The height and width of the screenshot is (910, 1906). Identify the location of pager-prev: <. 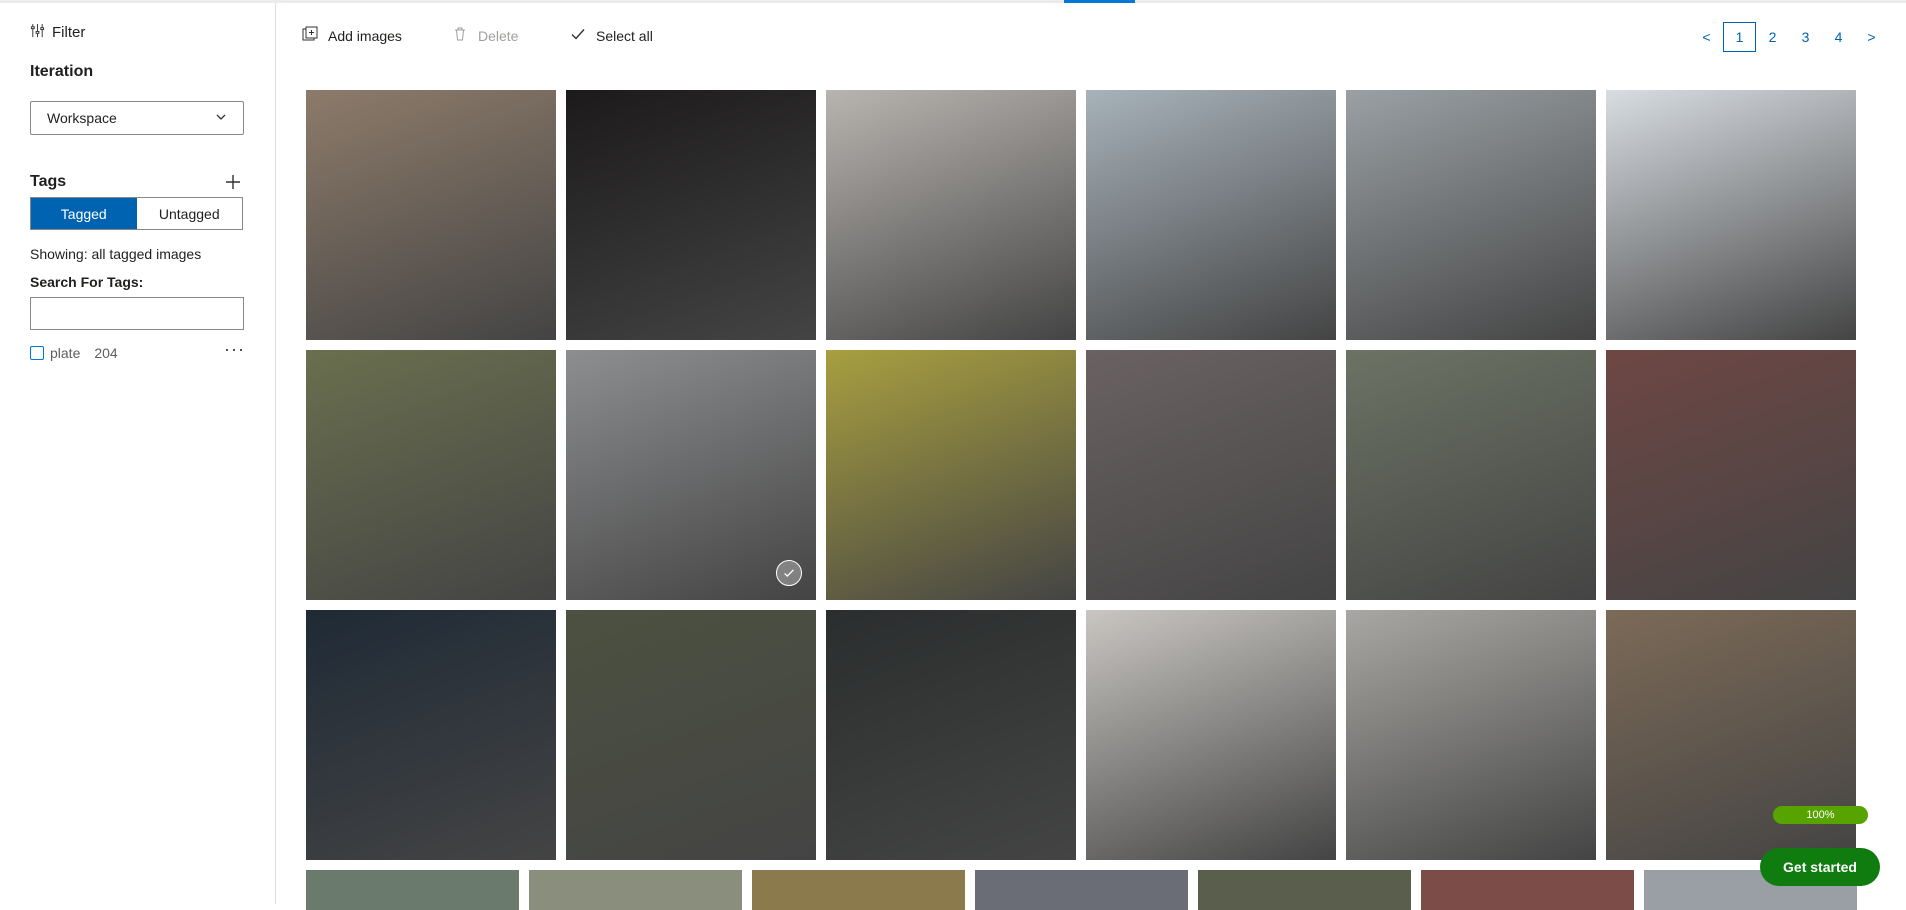
(1706, 37).